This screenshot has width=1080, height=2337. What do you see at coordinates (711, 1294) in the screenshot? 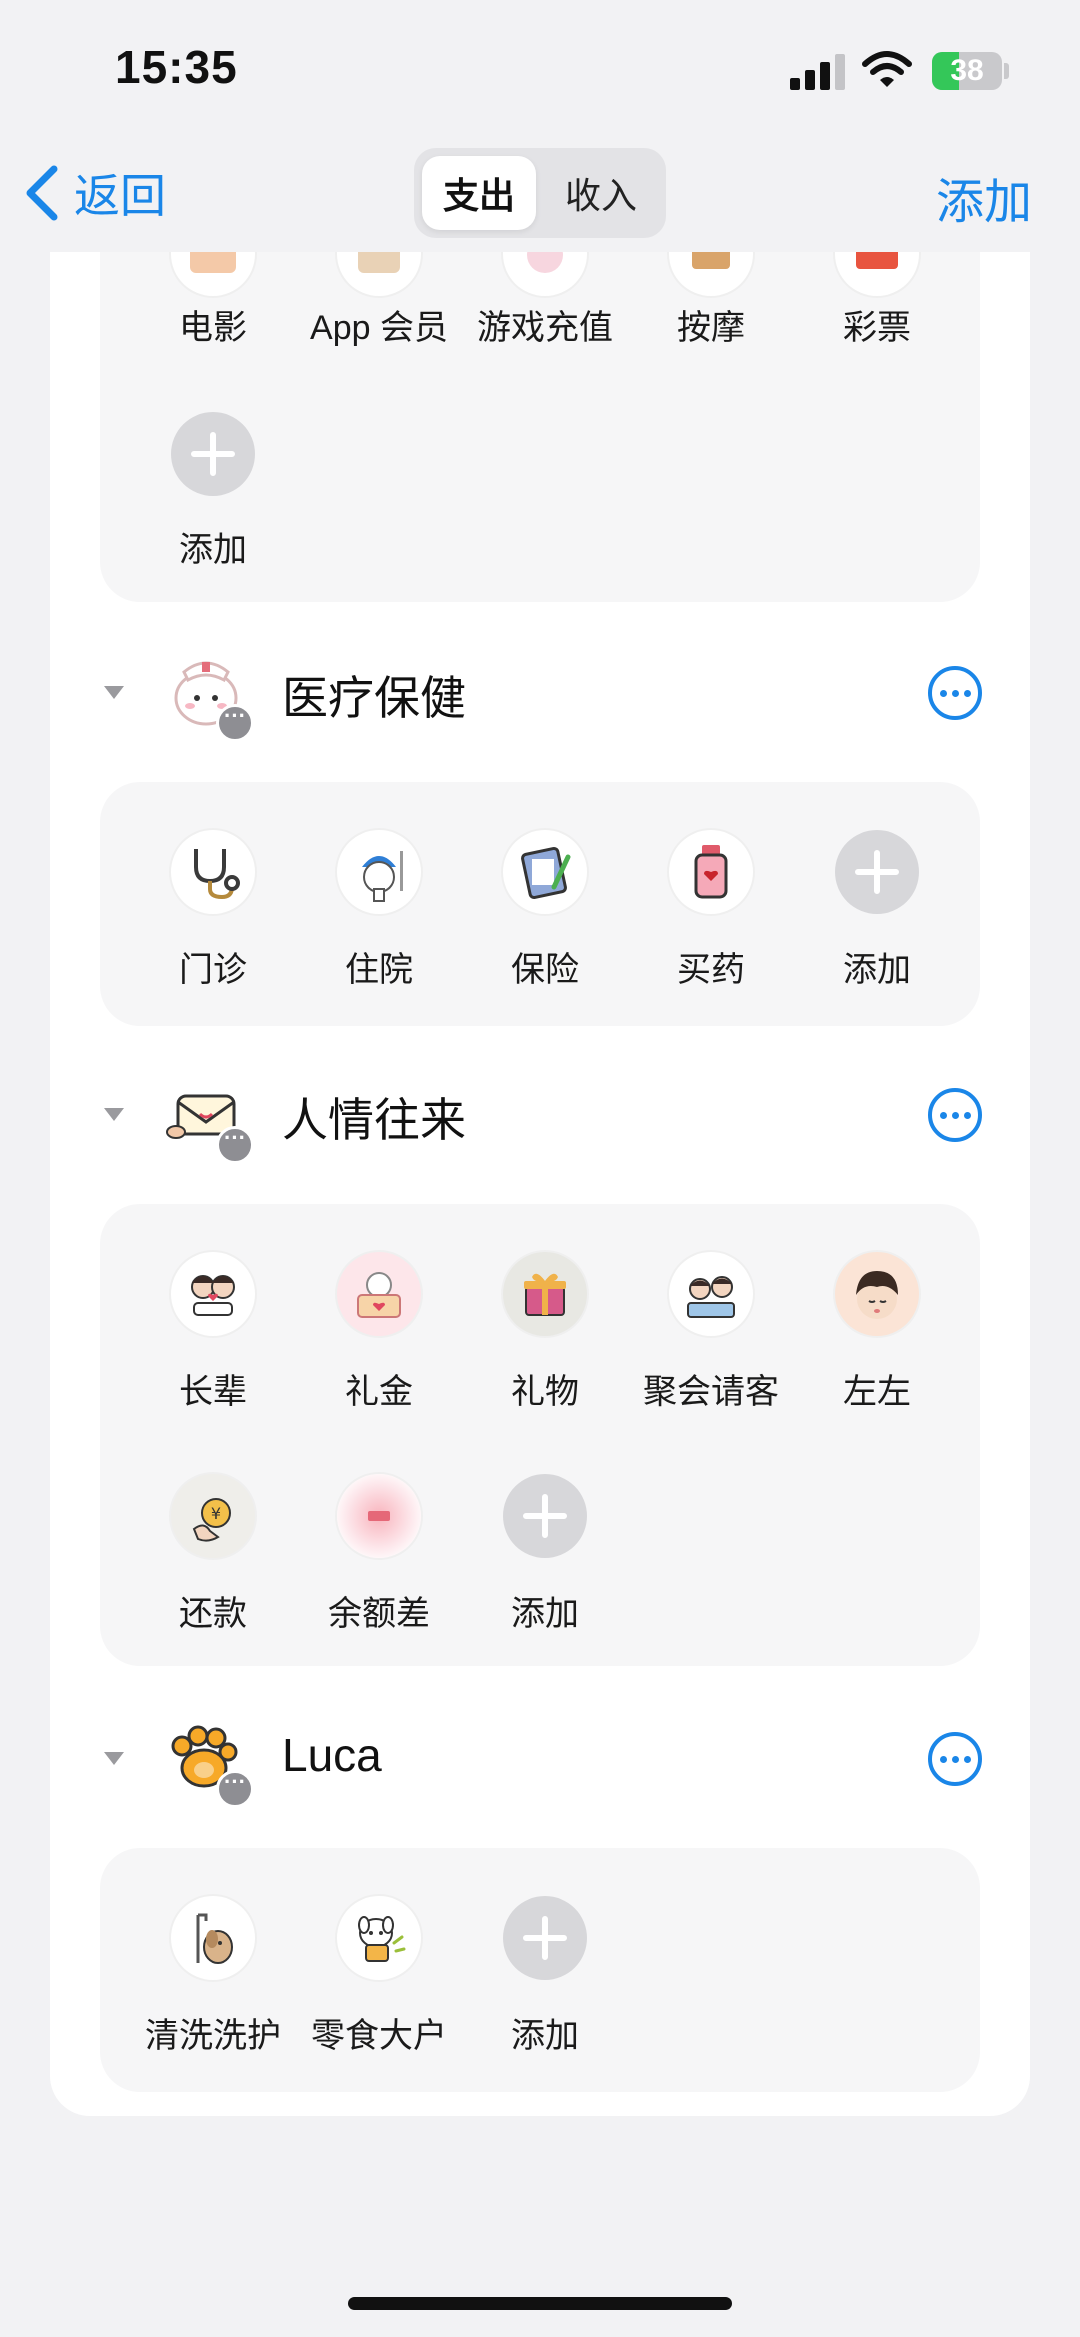
I see `party-treat-icon` at bounding box center [711, 1294].